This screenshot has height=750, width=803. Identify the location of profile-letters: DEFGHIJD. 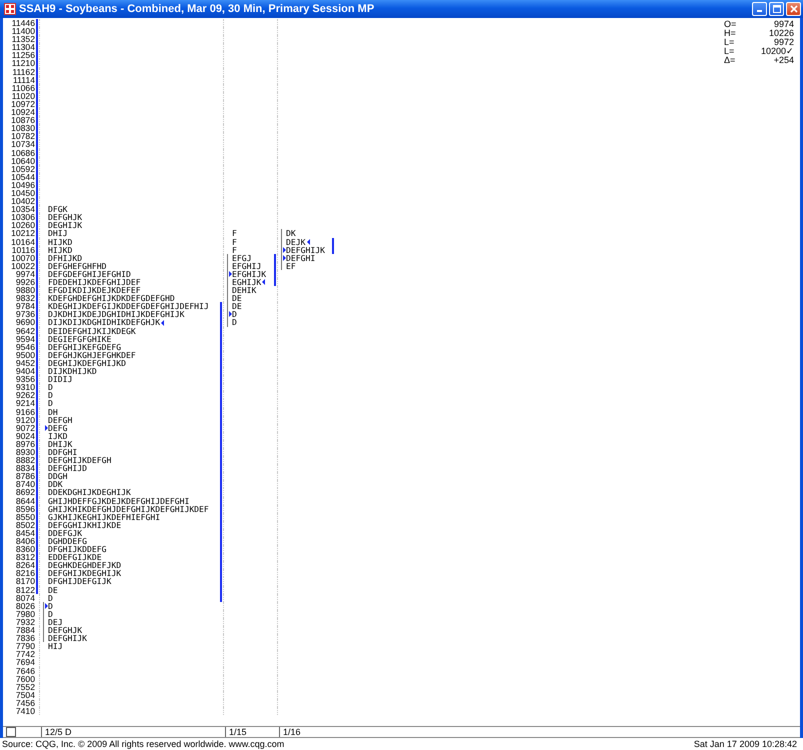
(67, 468).